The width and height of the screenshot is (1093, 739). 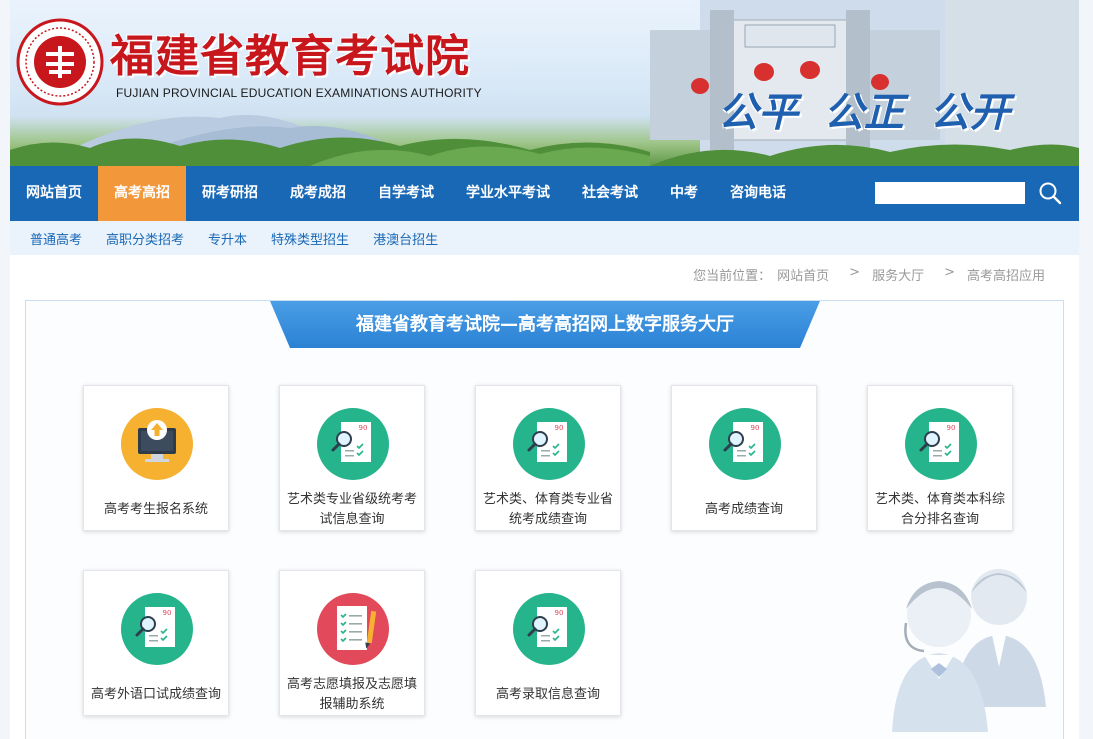 I want to click on breadcrumb-prefix: 您当前位置：, so click(x=732, y=276).